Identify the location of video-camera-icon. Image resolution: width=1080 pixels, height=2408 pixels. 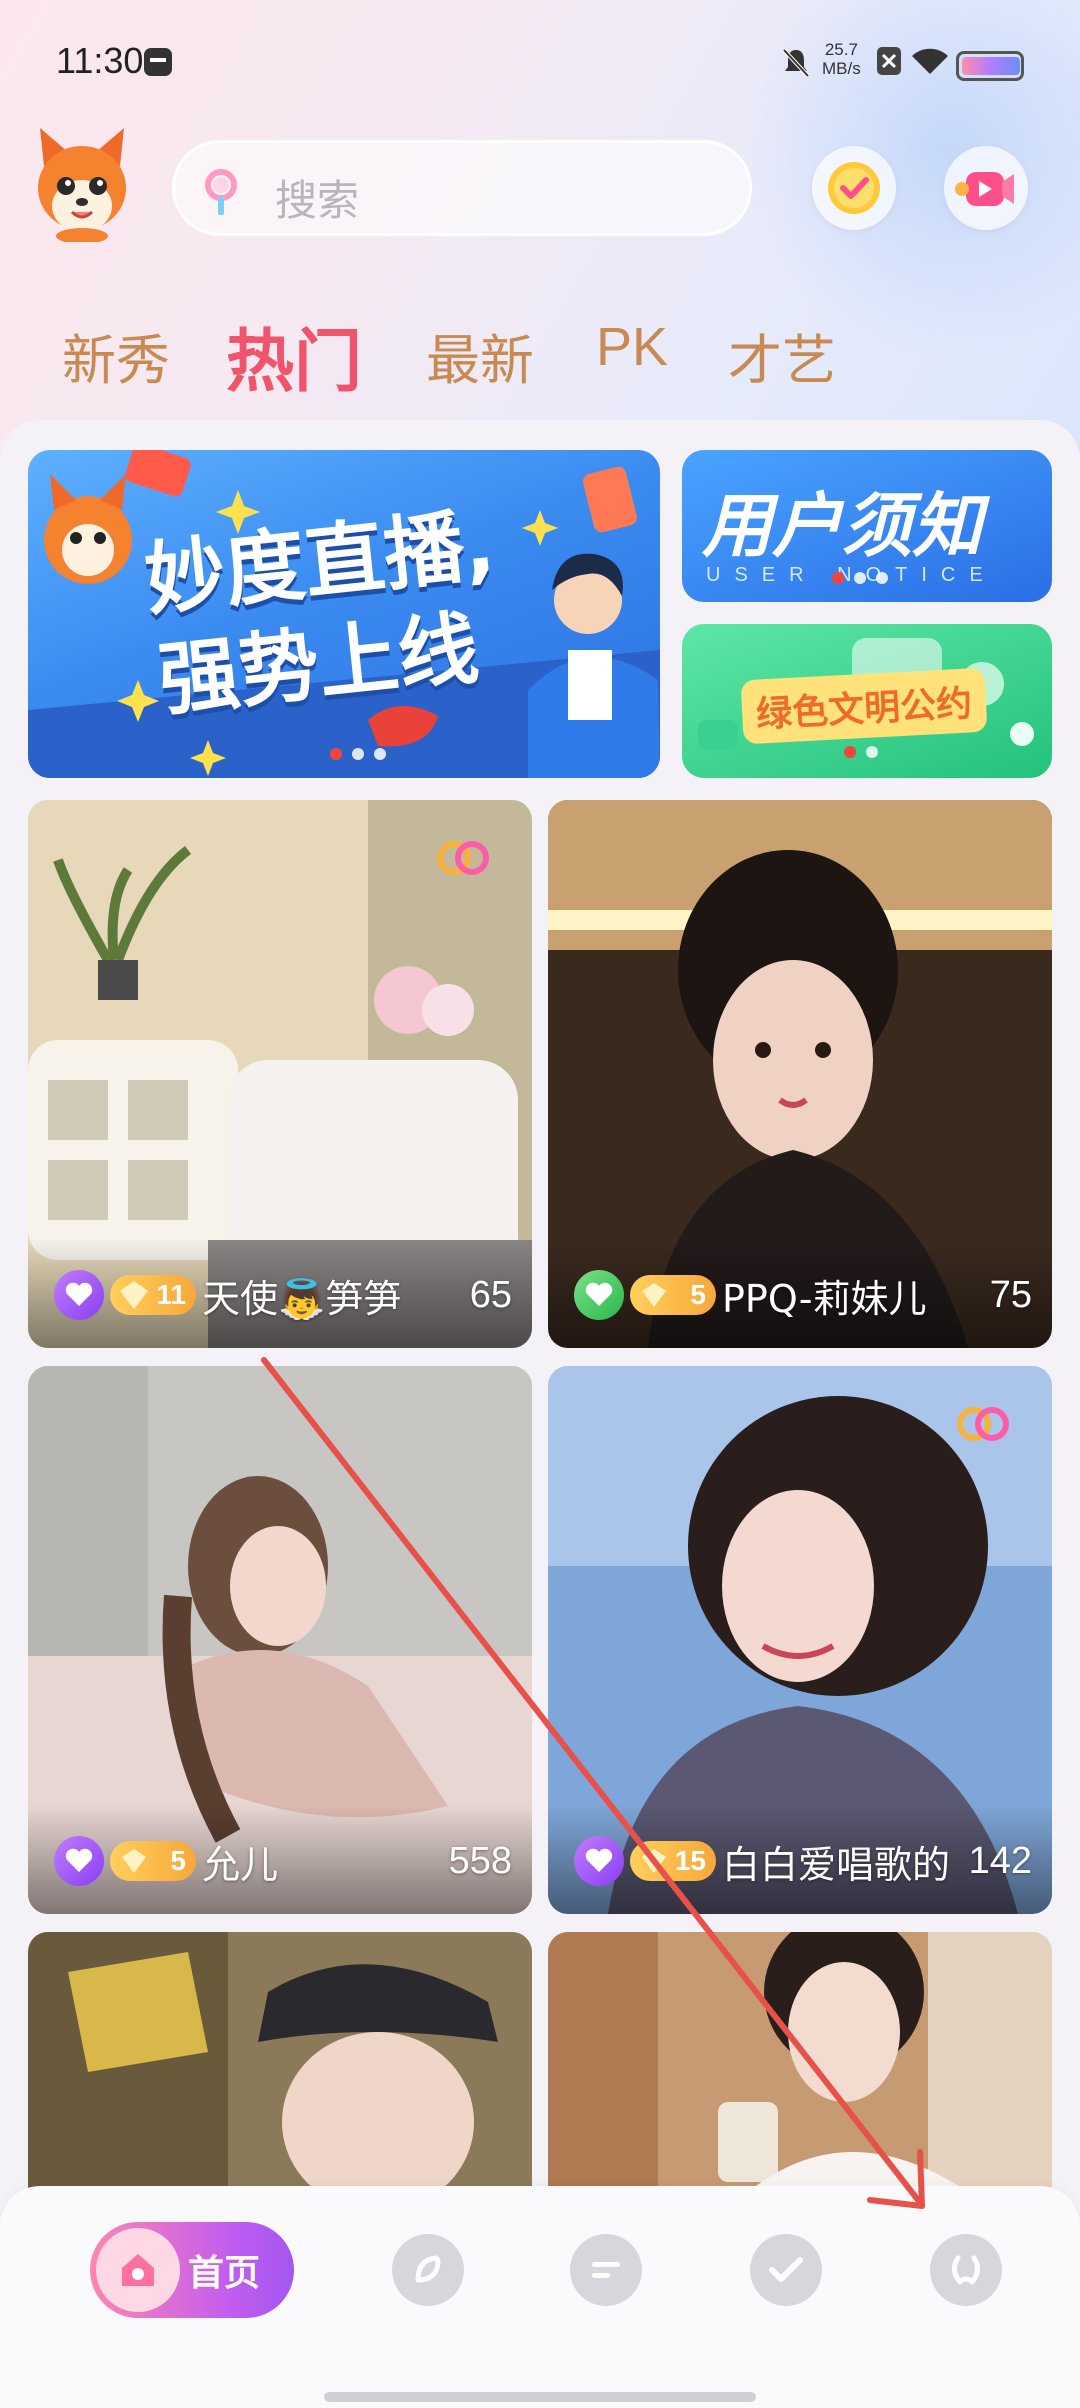
(984, 189).